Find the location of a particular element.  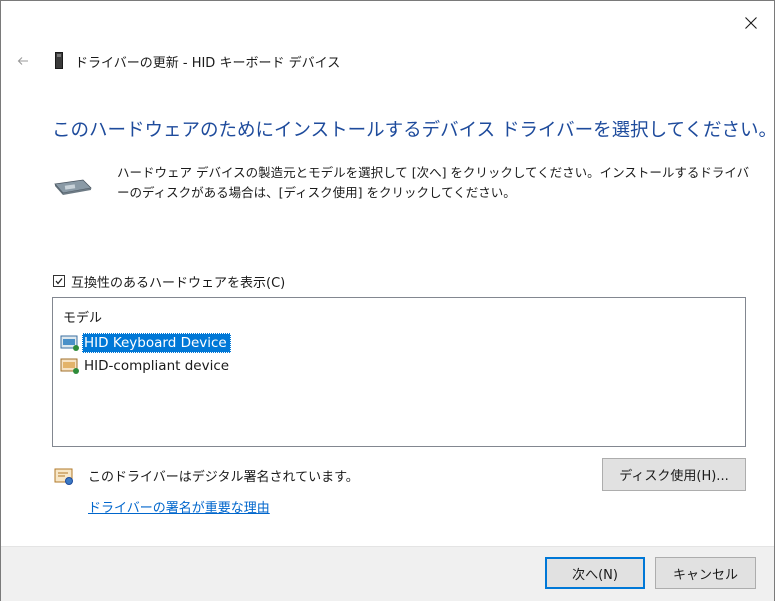

cancel-button: キャンセル is located at coordinates (705, 573).